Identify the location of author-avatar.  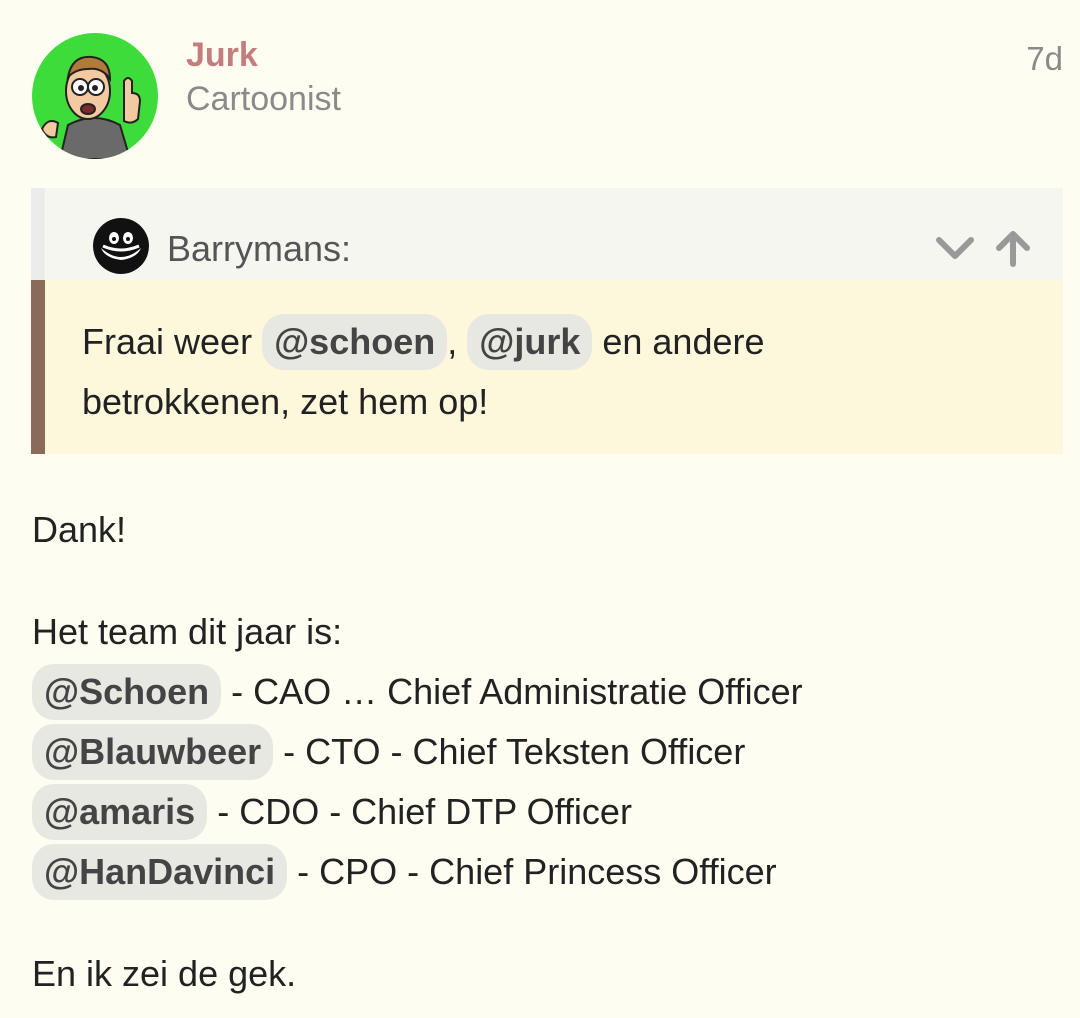
(95, 96).